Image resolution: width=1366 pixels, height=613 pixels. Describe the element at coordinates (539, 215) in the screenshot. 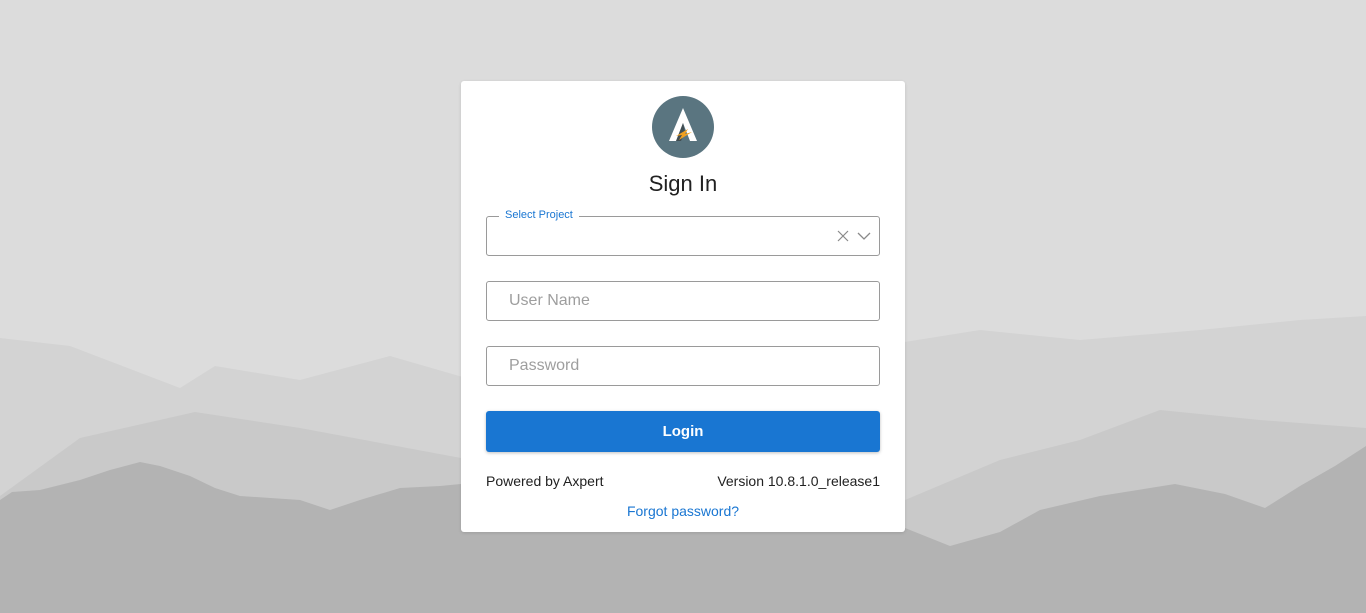

I see `project-select-label: Select Project` at that location.